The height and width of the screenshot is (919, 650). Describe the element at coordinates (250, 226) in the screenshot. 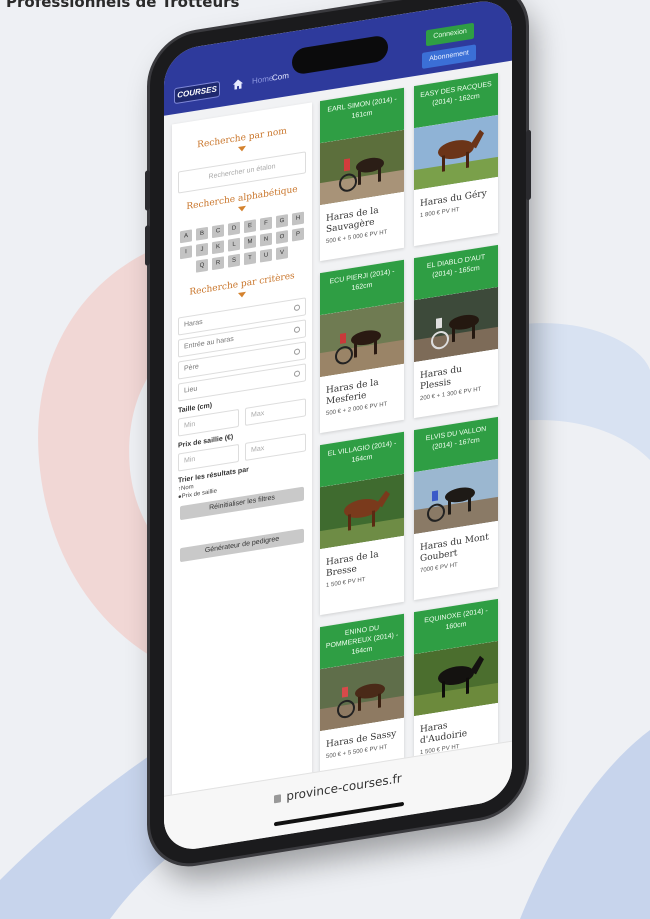

I see `letter-button: E` at that location.